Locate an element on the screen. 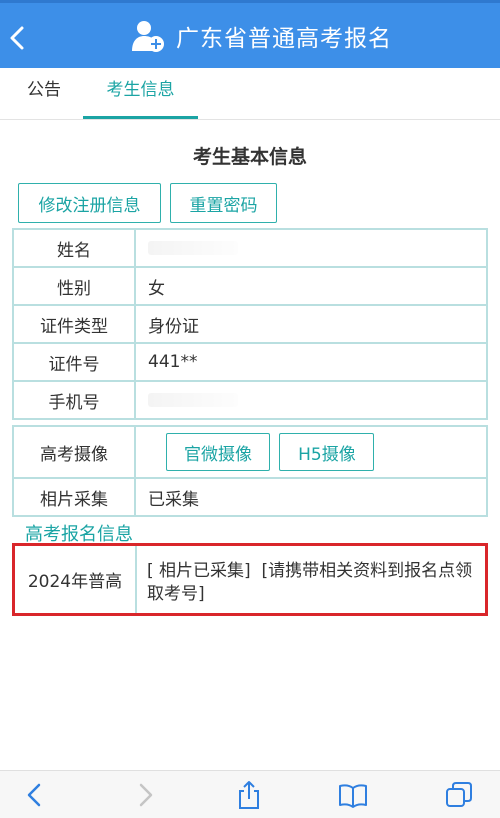 The height and width of the screenshot is (818, 500). official-camera-button: 官微摄像 is located at coordinates (218, 452).